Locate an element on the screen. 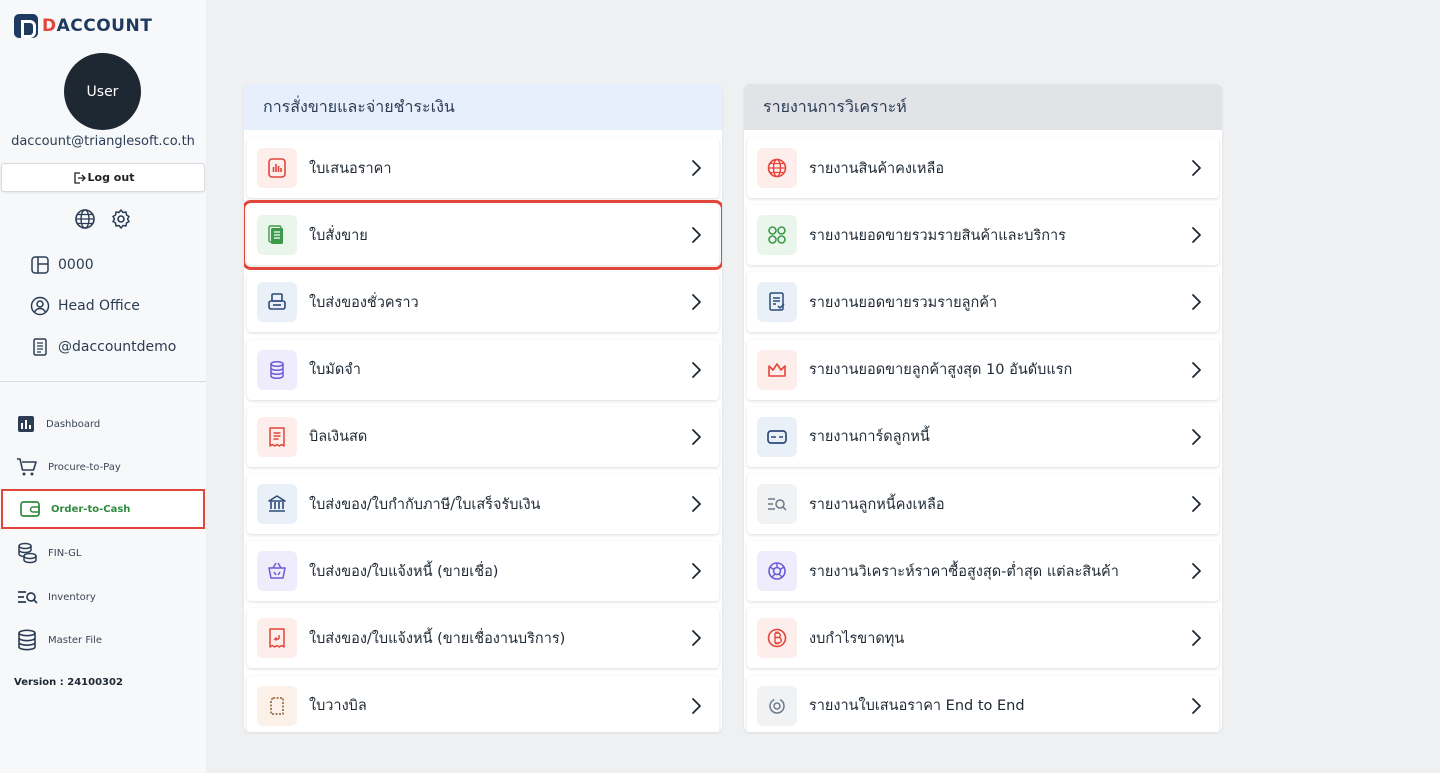 Image resolution: width=1440 pixels, height=773 pixels. menu-row-label: รายงานการ์ดลูกหนี้ is located at coordinates (869, 437).